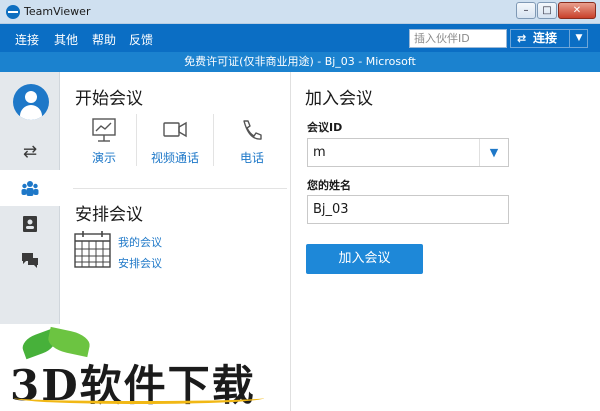 The image size is (600, 411). Describe the element at coordinates (319, 152) in the screenshot. I see `meeting-id-value: m` at that location.